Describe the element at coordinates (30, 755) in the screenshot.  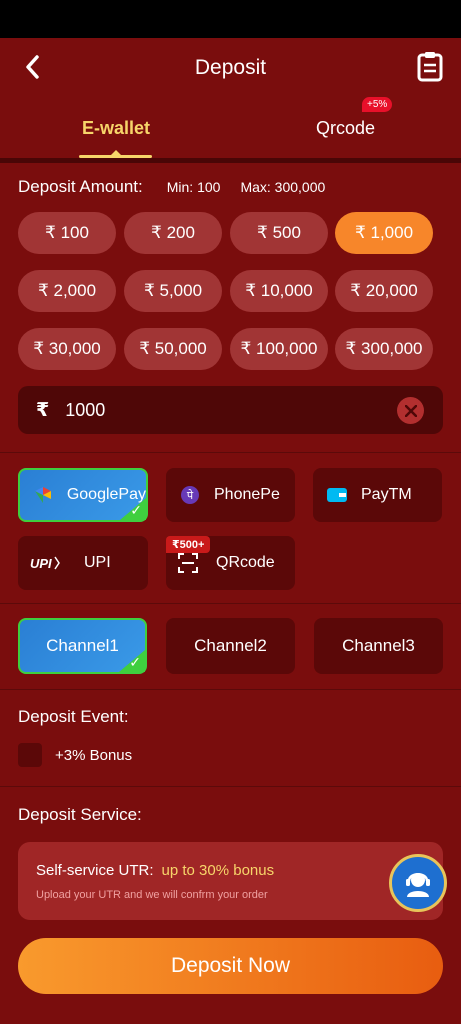
I see `bonus-checkbox` at that location.